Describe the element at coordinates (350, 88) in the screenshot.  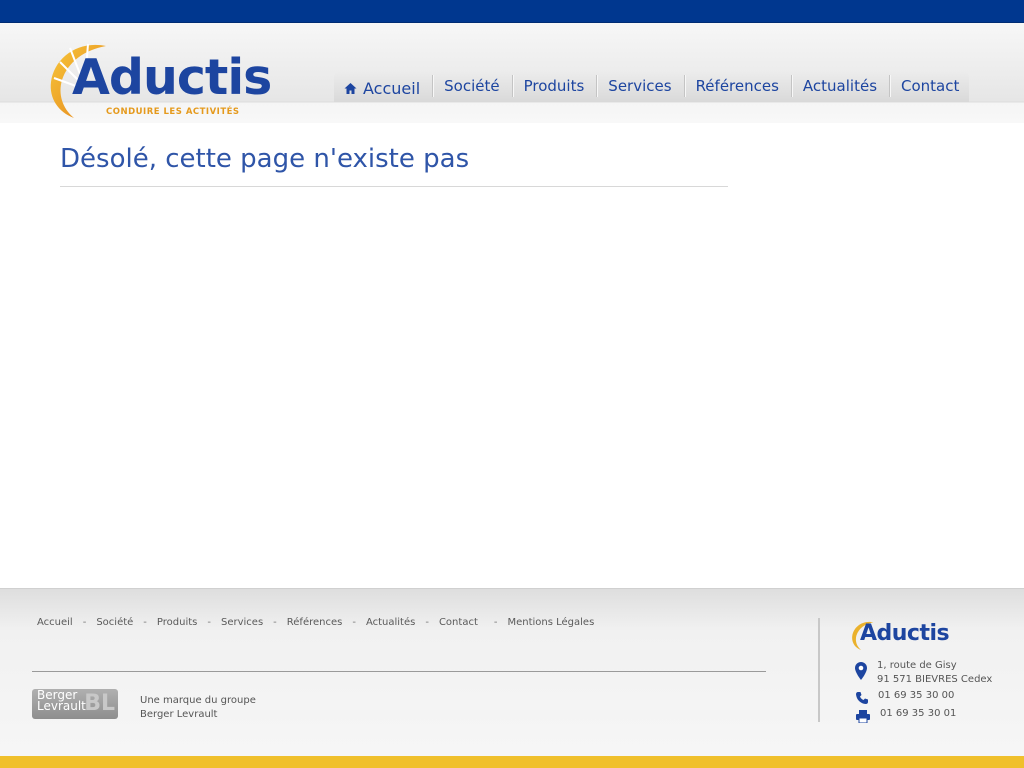
I see `home-icon` at that location.